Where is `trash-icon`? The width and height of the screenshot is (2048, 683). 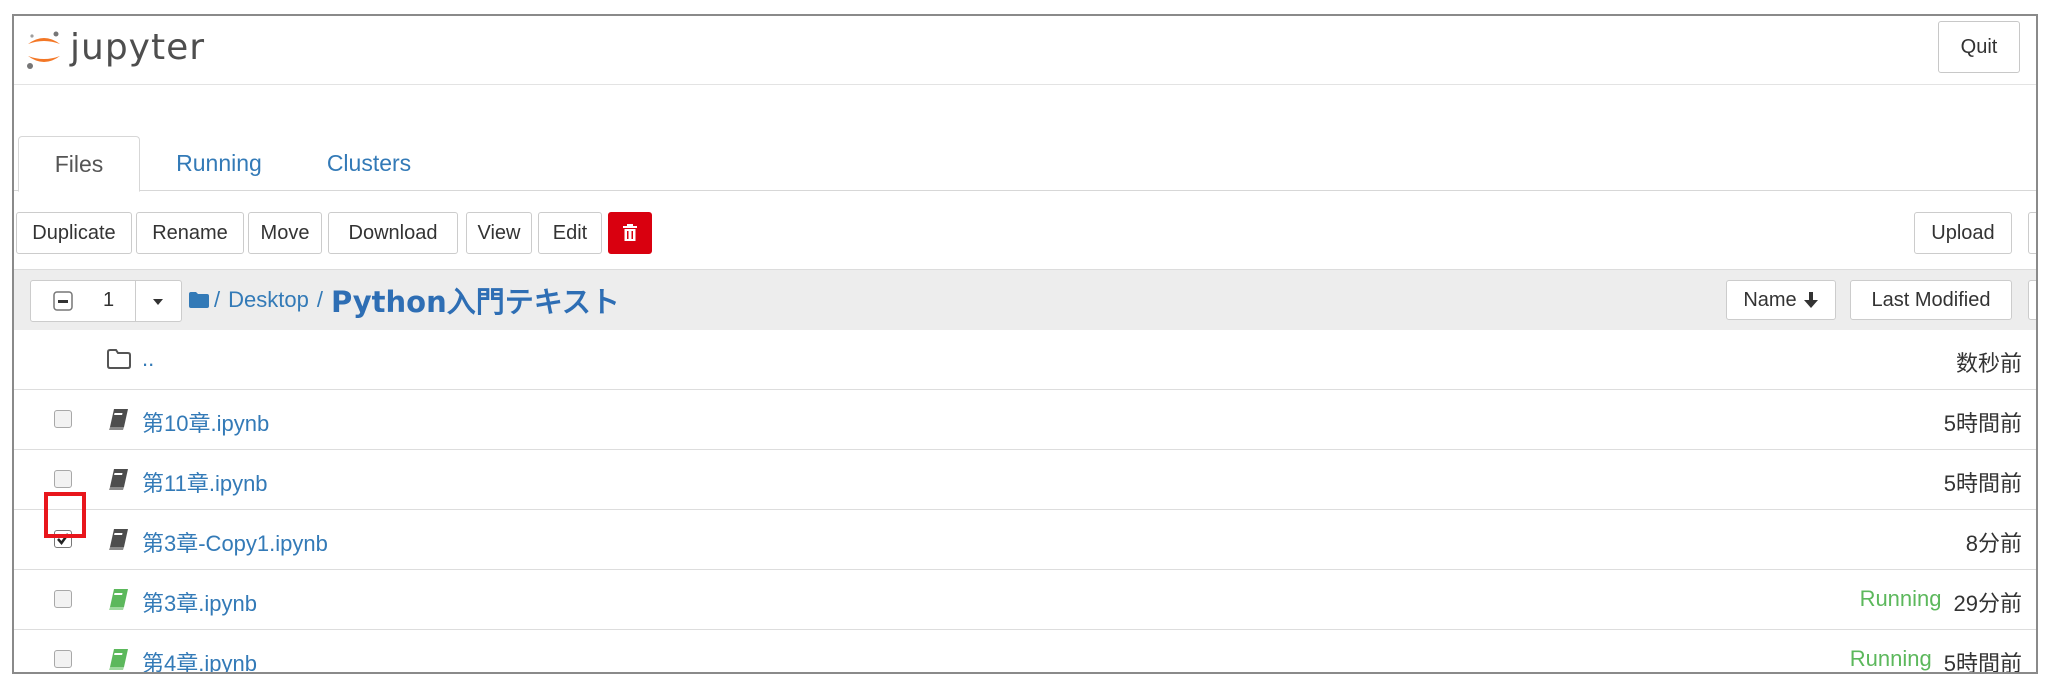 trash-icon is located at coordinates (630, 232).